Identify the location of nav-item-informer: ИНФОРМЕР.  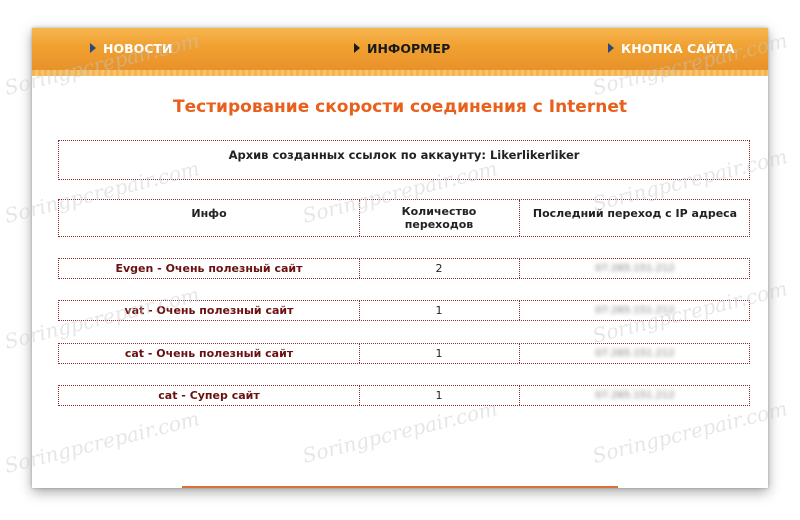
(402, 48).